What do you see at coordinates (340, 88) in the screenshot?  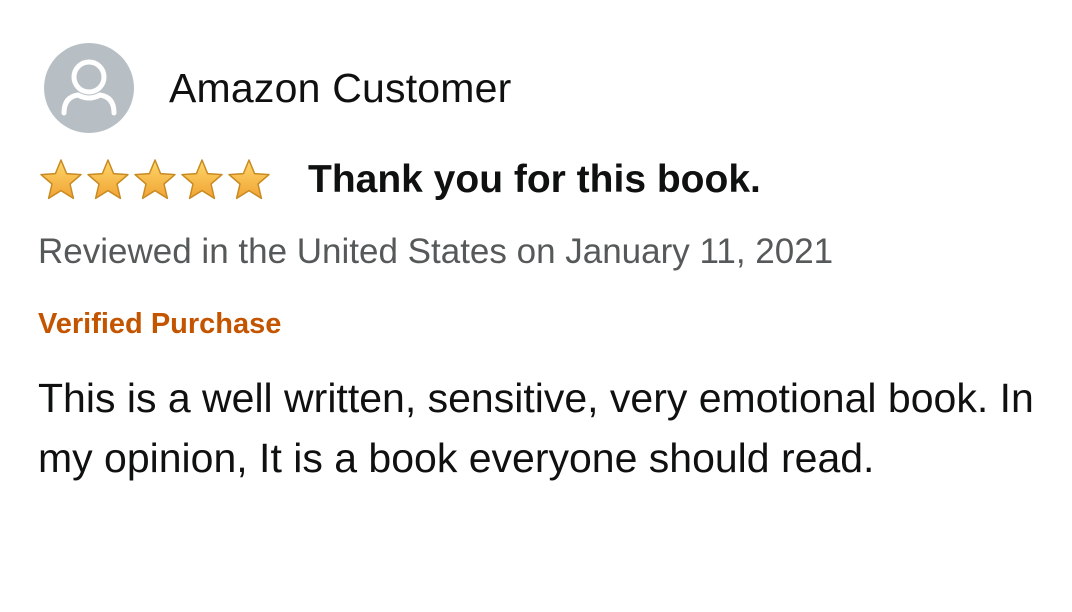 I see `reviewer-name: Amazon Customer` at bounding box center [340, 88].